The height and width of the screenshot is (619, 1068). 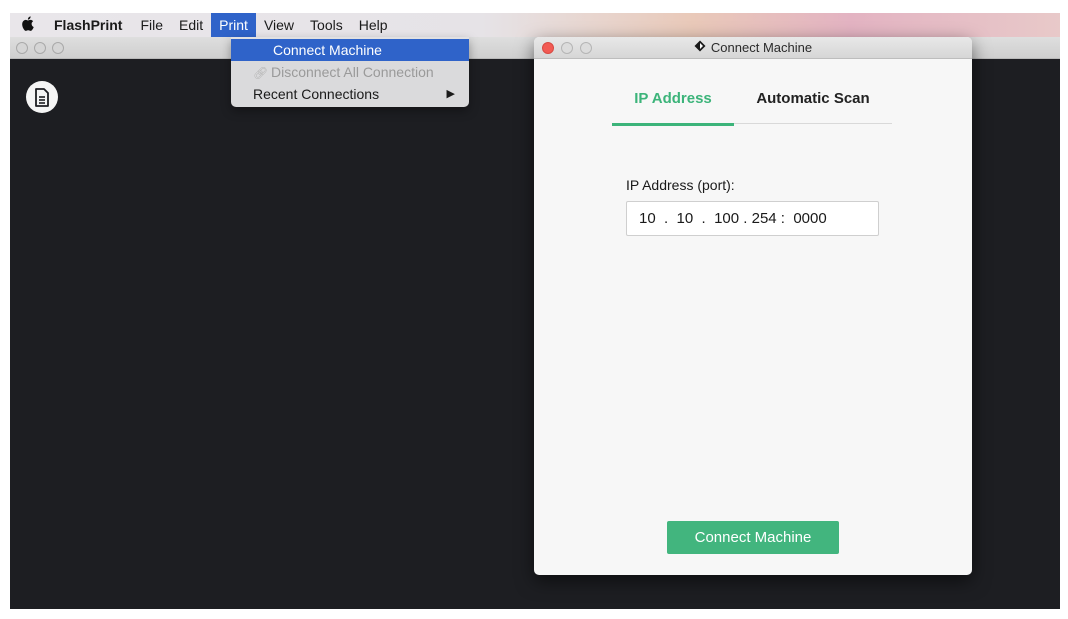 I want to click on menu-item-disconnect-all: 🔗︎ Disconnect All Connection, so click(x=350, y=72).